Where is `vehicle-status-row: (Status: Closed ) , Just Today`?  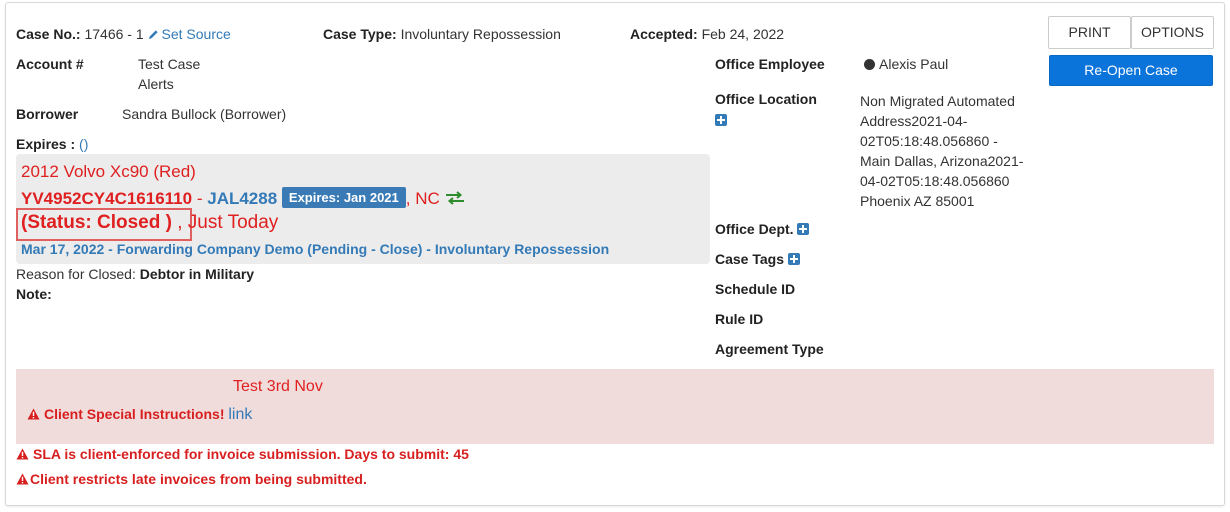
vehicle-status-row: (Status: Closed ) , Just Today is located at coordinates (149, 223).